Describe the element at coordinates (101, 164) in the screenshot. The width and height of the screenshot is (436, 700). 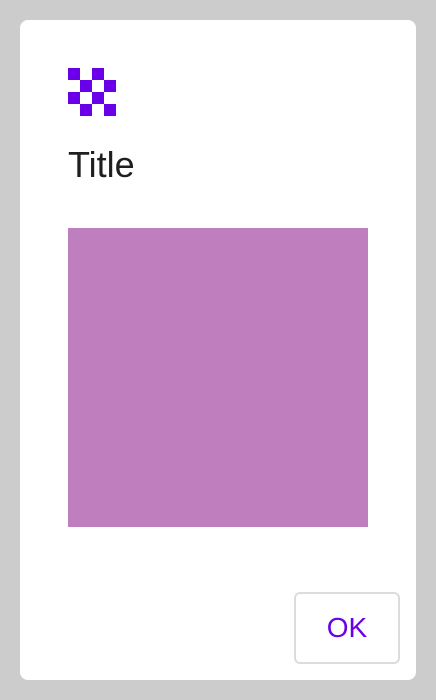
I see `dialog-title: Title` at that location.